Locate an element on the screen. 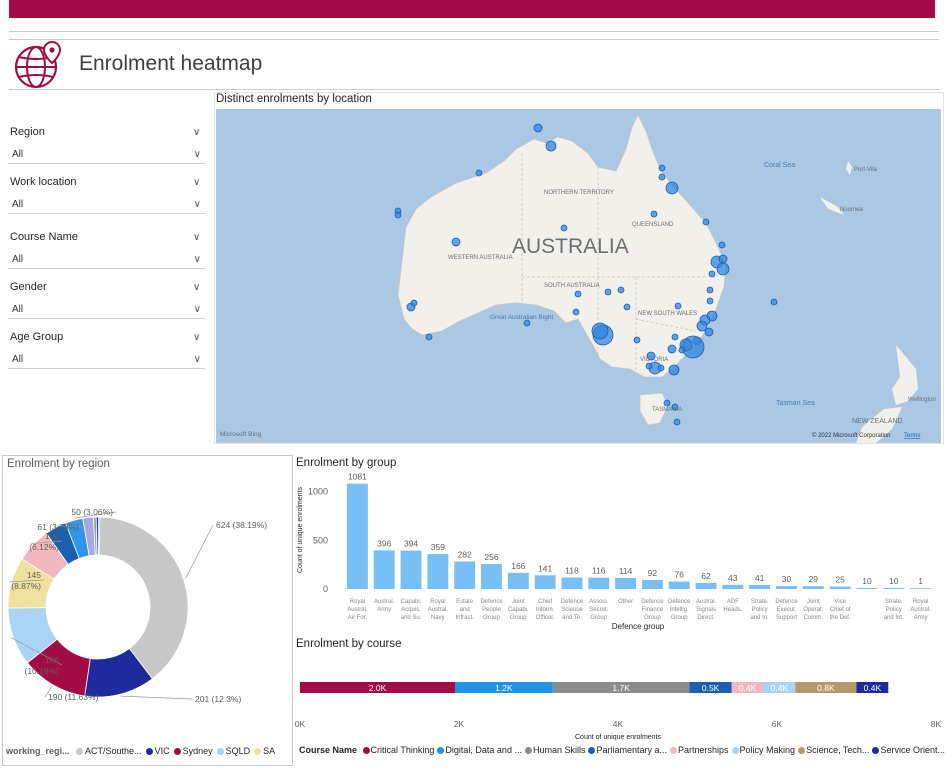 The width and height of the screenshot is (948, 773). divider is located at coordinates (474, 89).